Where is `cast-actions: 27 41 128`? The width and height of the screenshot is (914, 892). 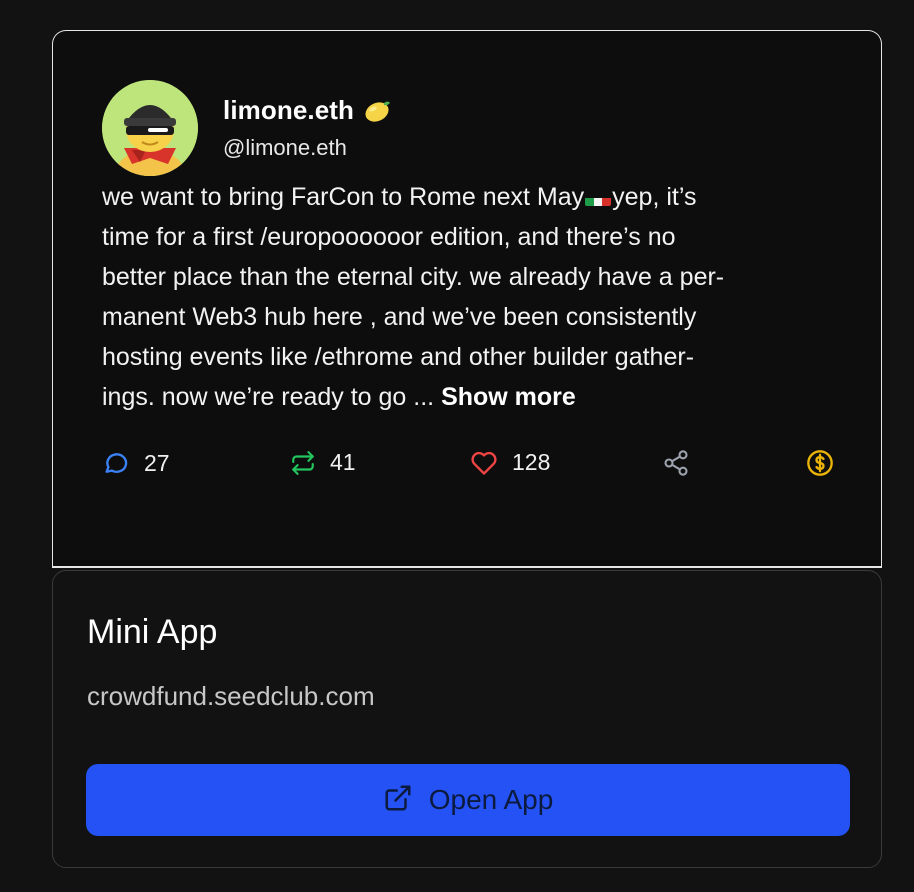 cast-actions: 27 41 128 is located at coordinates (472, 465).